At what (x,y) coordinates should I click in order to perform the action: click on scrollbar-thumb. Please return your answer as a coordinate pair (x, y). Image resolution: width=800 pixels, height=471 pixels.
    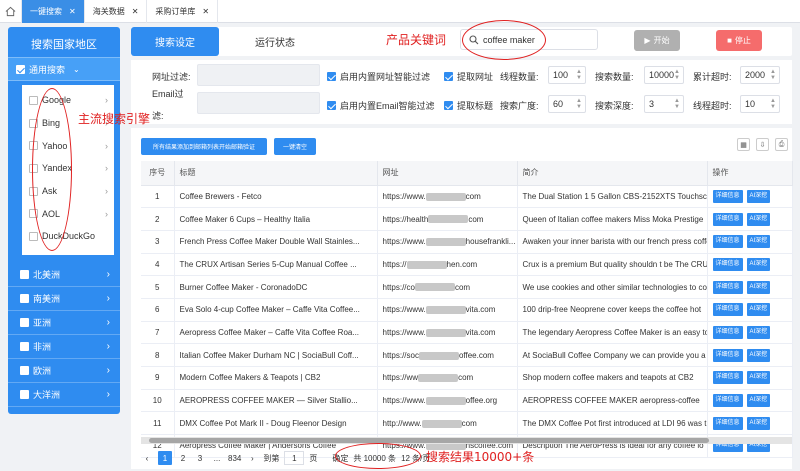
    Looking at the image, I should click on (429, 440).